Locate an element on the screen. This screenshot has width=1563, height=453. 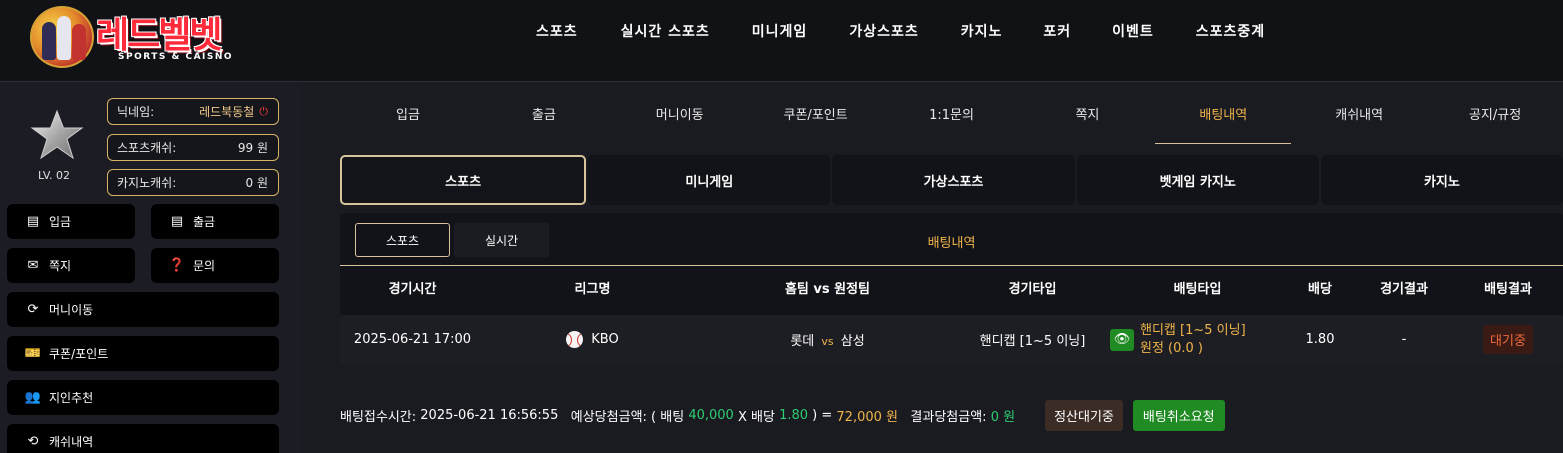
expected-amount: 72,000 원 is located at coordinates (867, 417).